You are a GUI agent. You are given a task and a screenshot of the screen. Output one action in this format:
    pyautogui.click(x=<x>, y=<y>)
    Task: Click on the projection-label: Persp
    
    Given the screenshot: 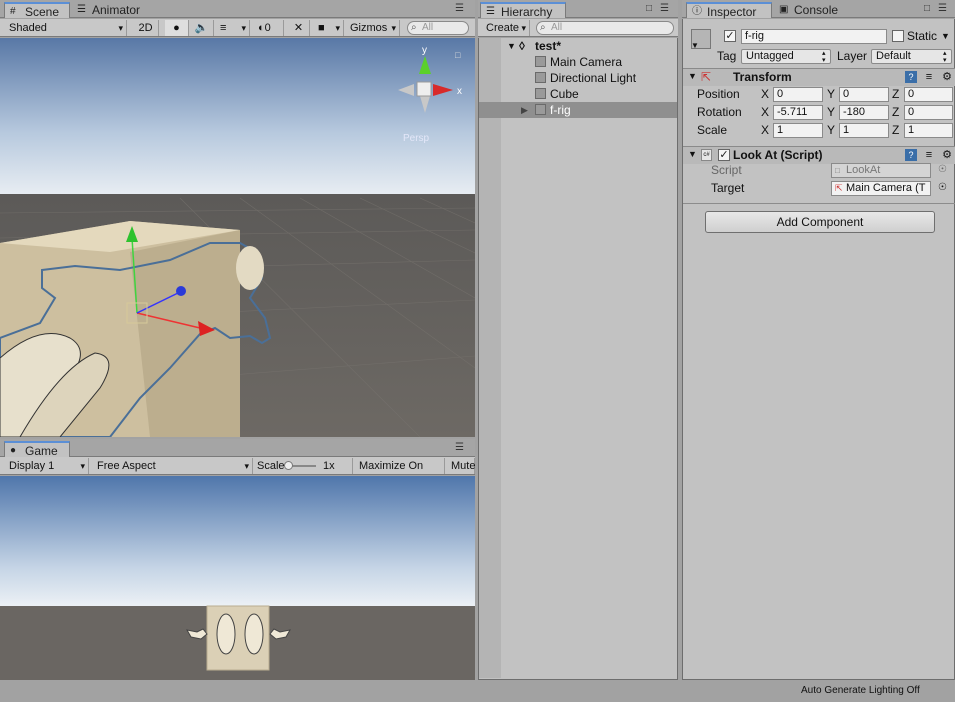 What is the action you would take?
    pyautogui.click(x=416, y=138)
    